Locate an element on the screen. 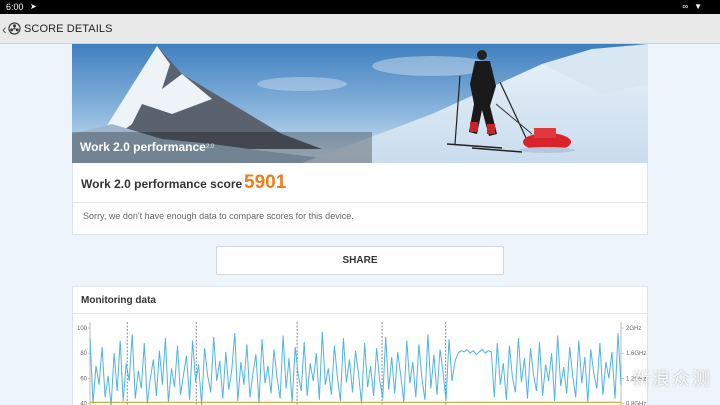  monitoring-title: Monitoring data is located at coordinates (118, 300).